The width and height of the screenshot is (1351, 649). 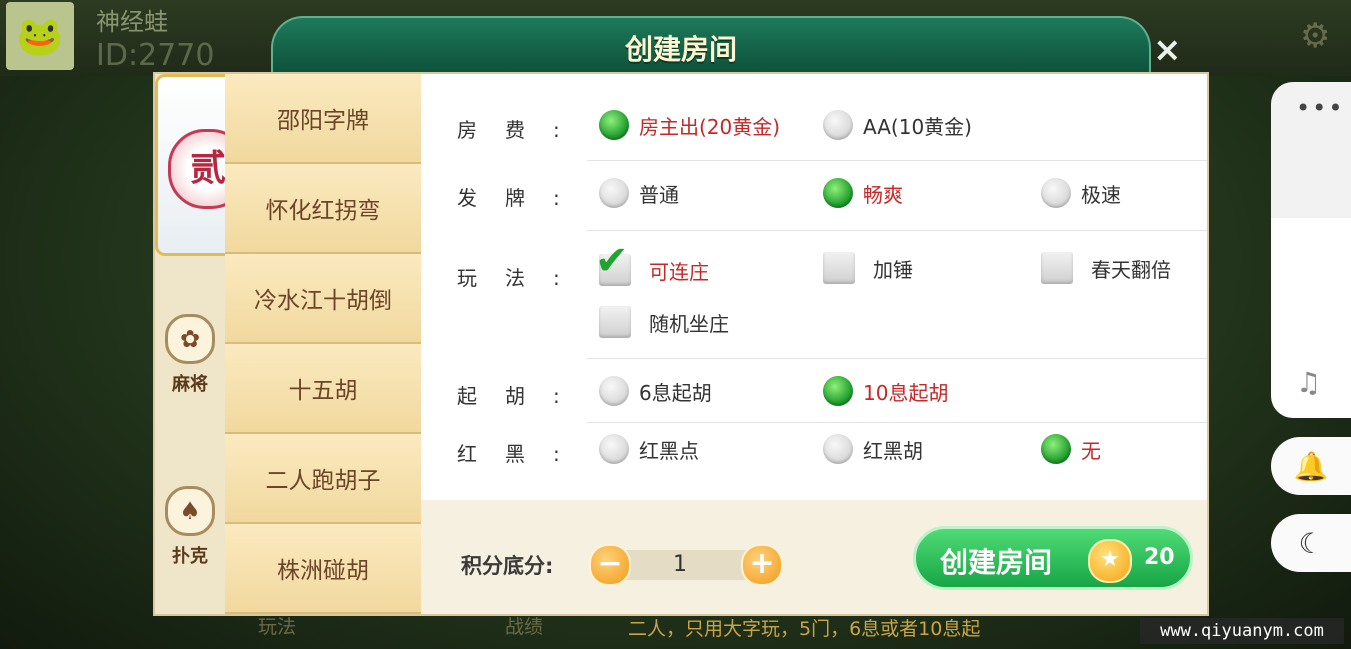 What do you see at coordinates (814, 557) in the screenshot?
I see `bottom-bar: 积分底分: 1 − + 创建房间 ★ 20` at bounding box center [814, 557].